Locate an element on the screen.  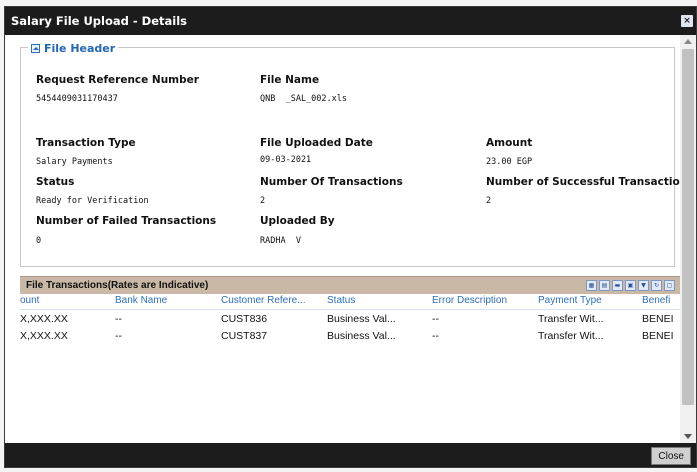
successful-transactions-value: 2 is located at coordinates (489, 201).